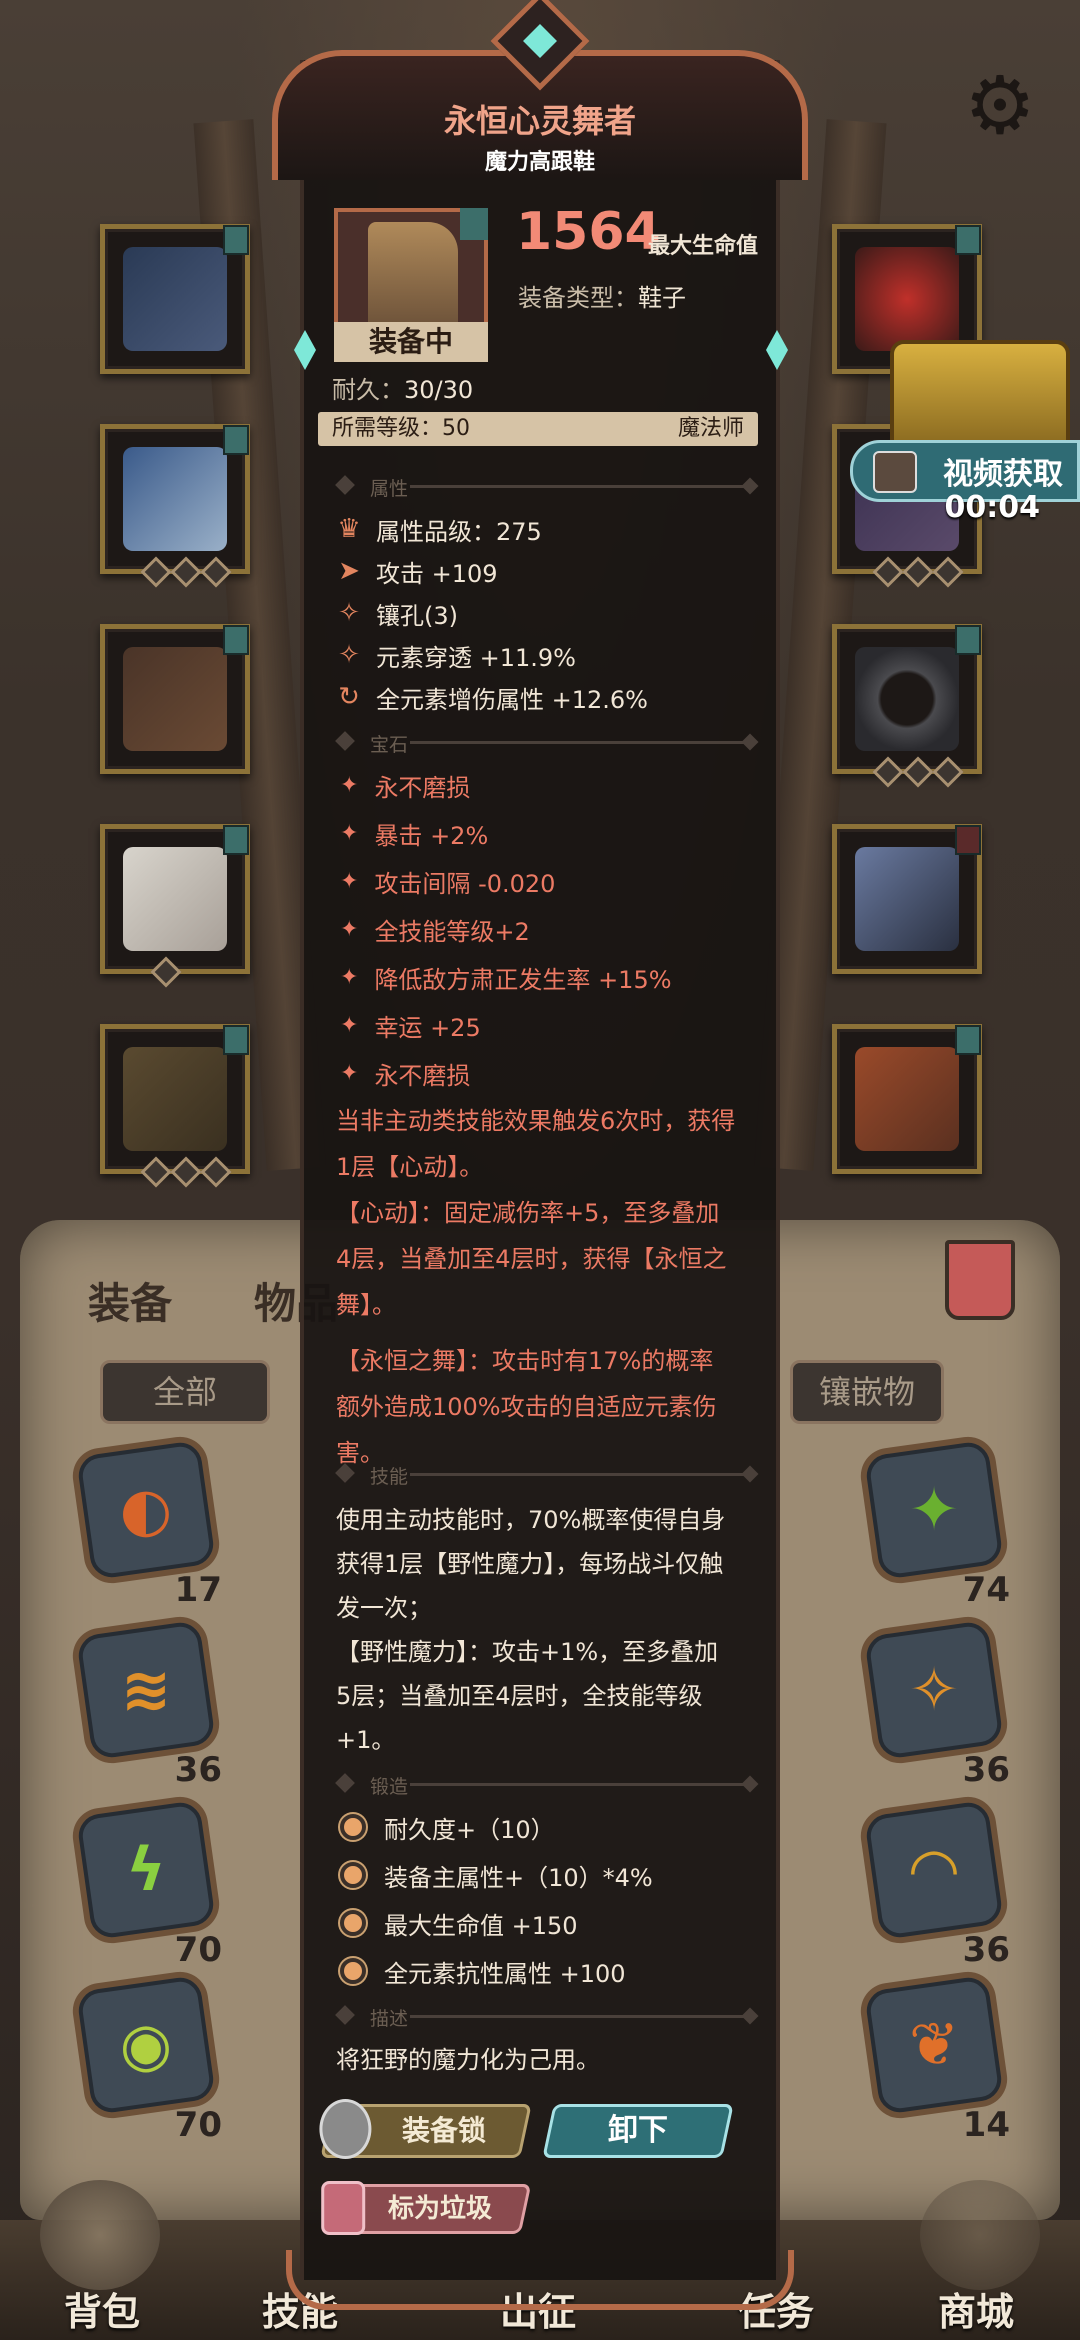 The width and height of the screenshot is (1080, 2340). Describe the element at coordinates (414, 835) in the screenshot. I see `gem-effect: ✦ 暴击 +2%` at that location.